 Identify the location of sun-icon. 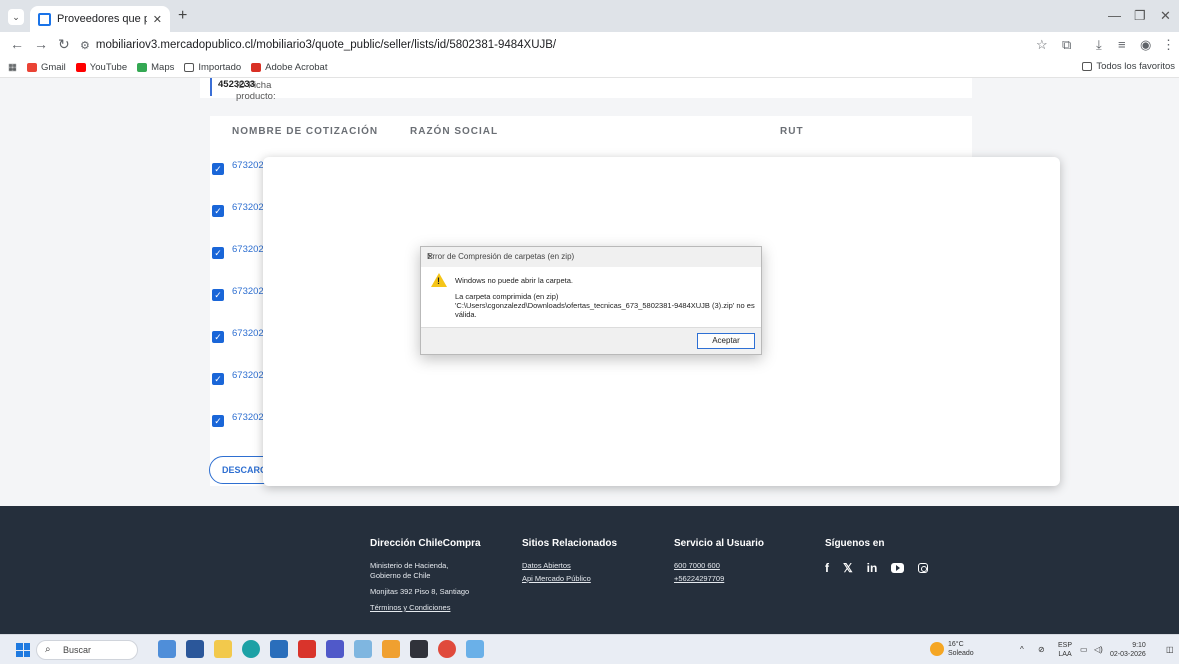
(937, 649).